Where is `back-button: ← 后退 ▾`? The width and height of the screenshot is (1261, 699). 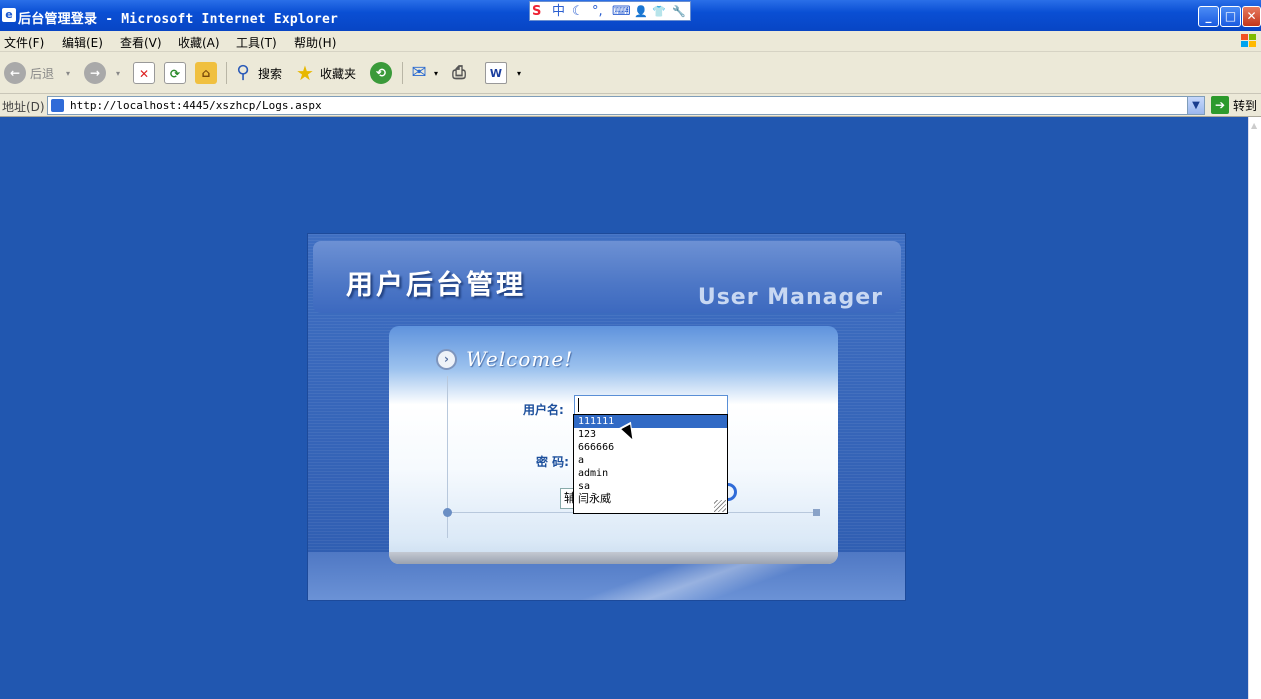 back-button: ← 后退 ▾ is located at coordinates (37, 73).